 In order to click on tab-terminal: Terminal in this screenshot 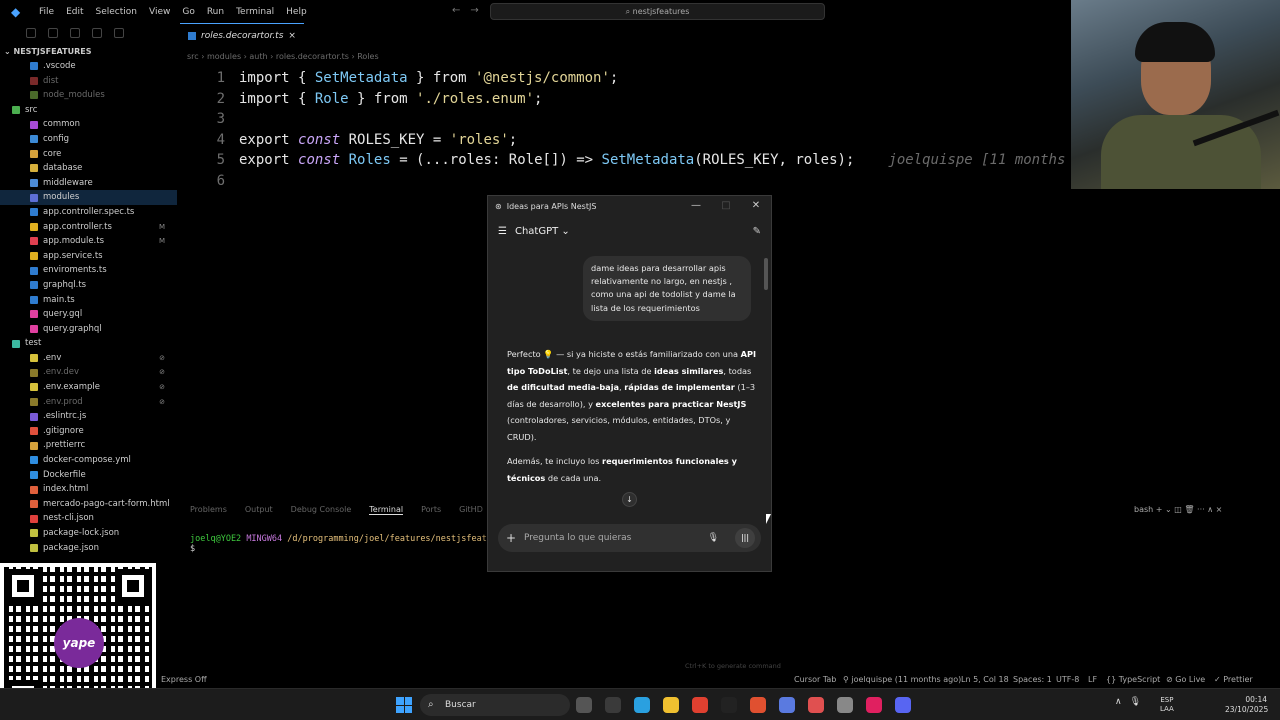, I will do `click(386, 510)`.